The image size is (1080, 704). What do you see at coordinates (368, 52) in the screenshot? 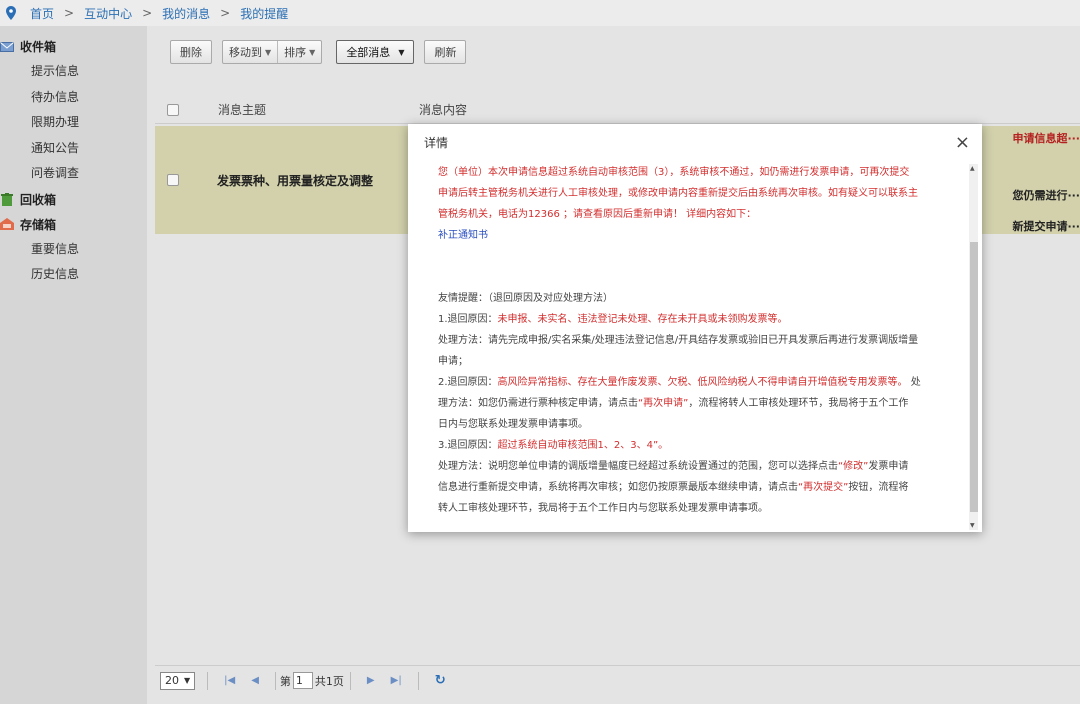
I see `all-messages-label: 全部消息` at bounding box center [368, 52].